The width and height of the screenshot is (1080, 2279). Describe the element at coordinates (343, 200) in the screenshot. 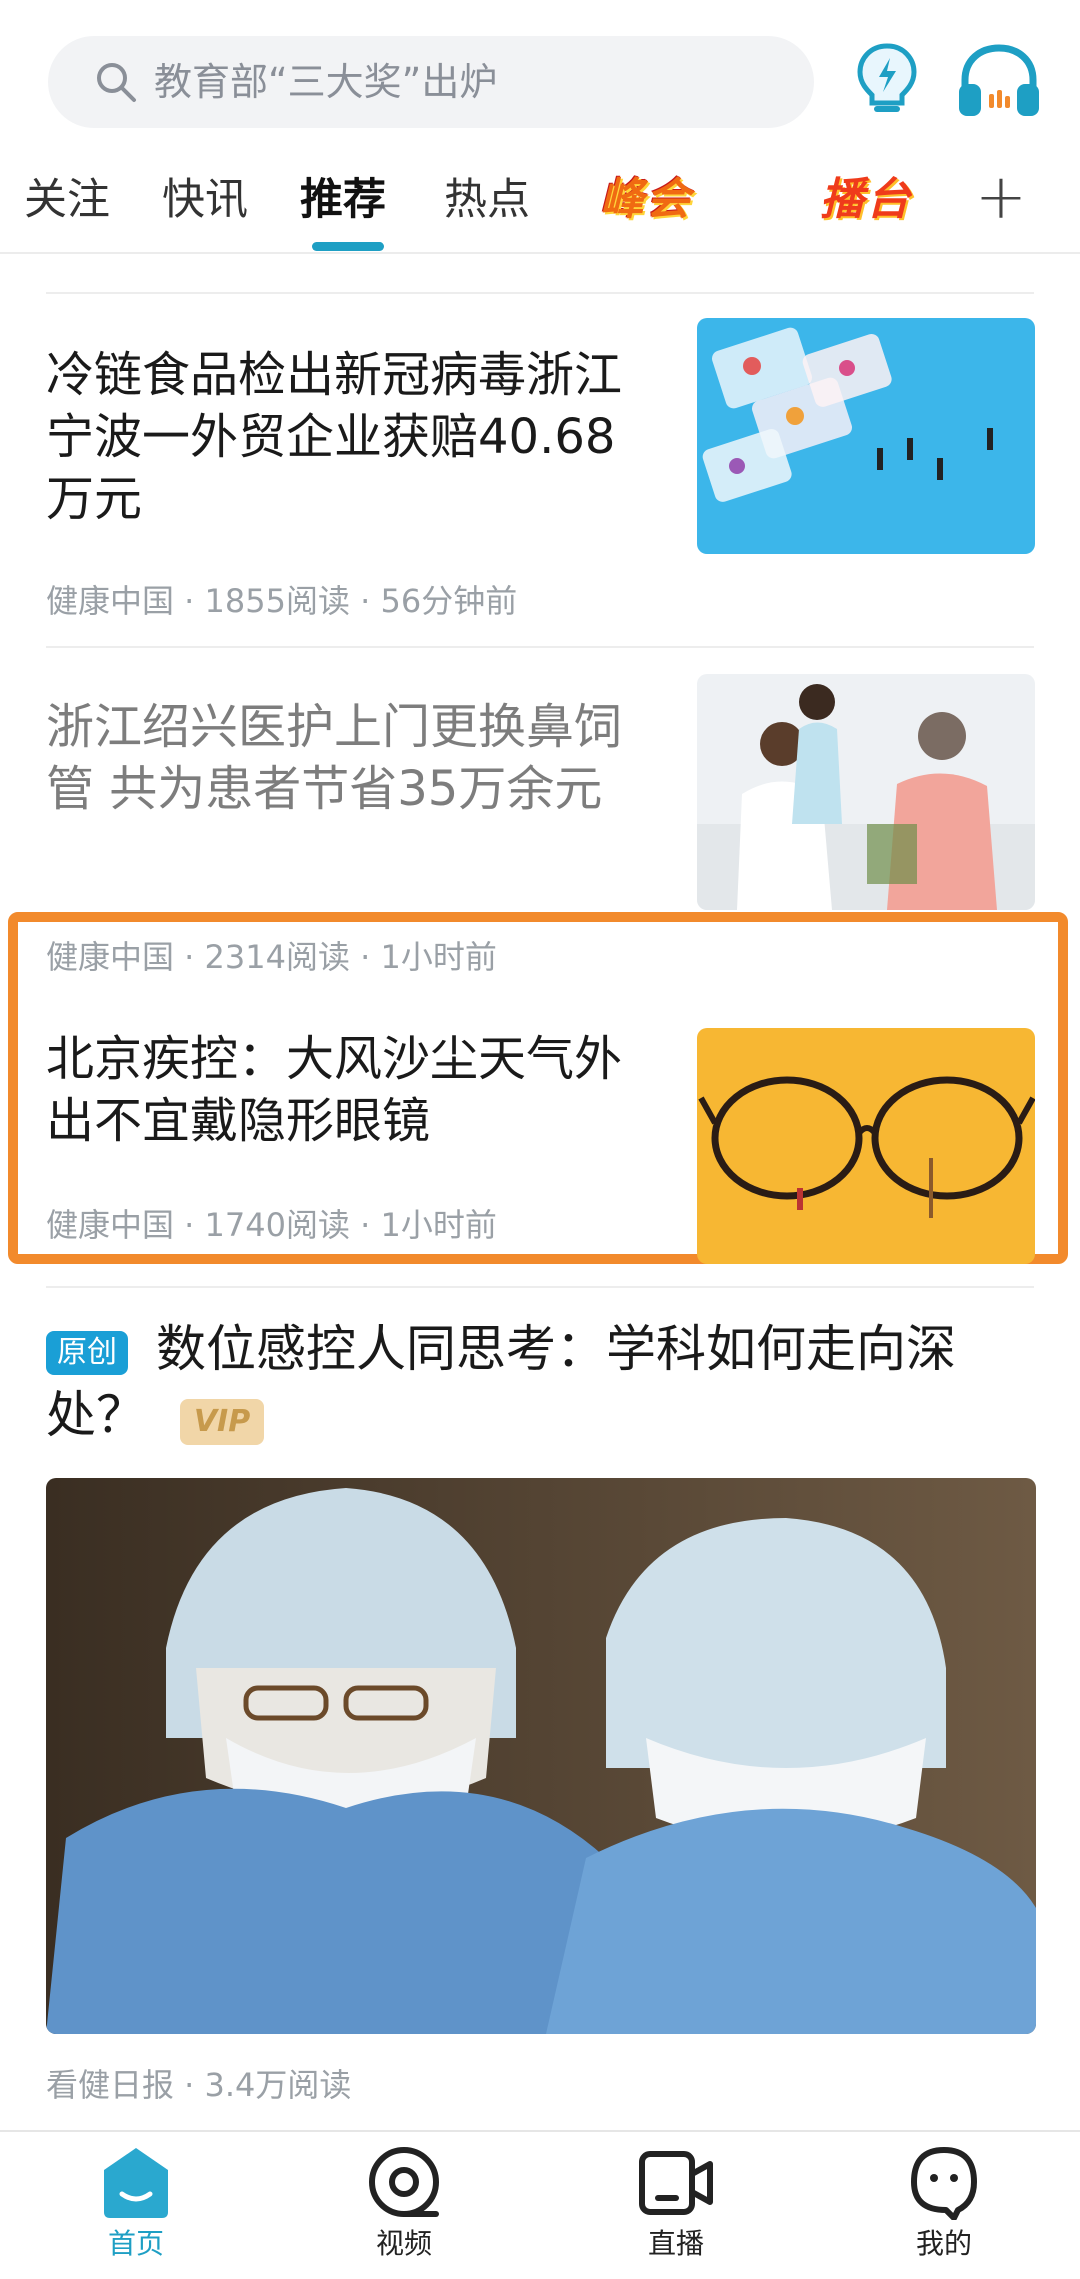

I see `tab-recommend: 推荐` at that location.